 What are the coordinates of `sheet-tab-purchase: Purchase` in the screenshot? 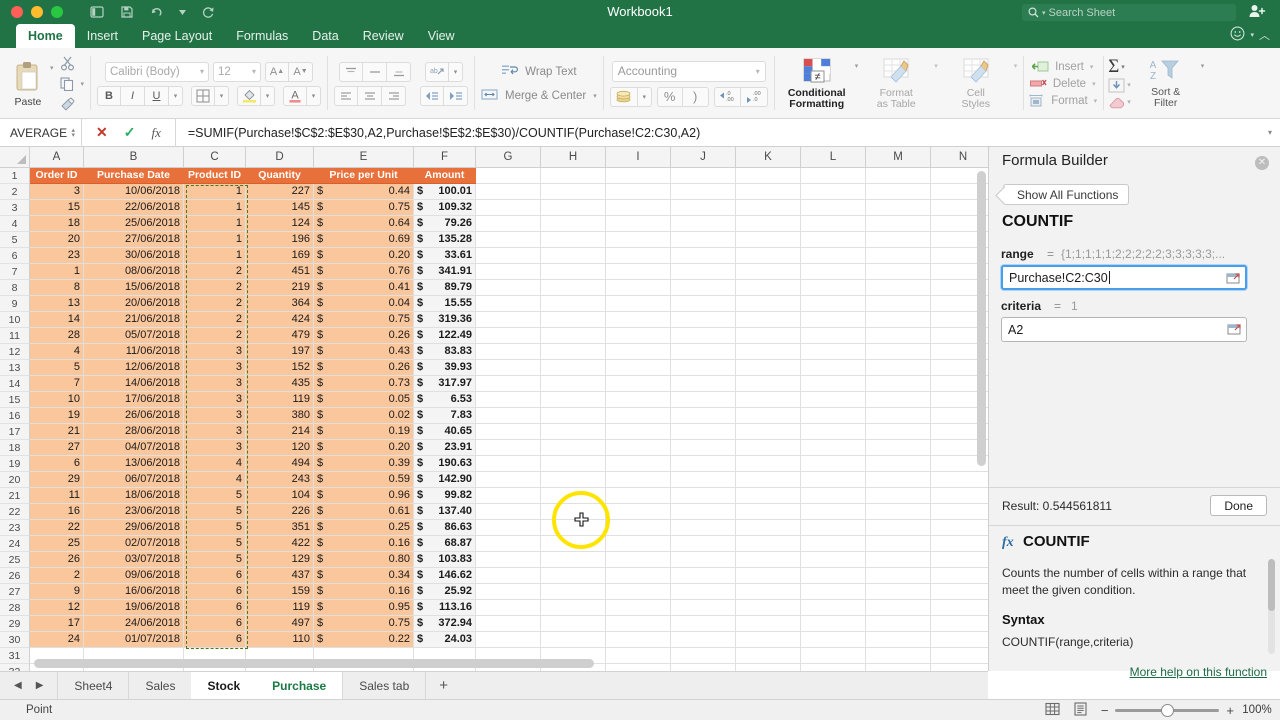 It's located at (299, 685).